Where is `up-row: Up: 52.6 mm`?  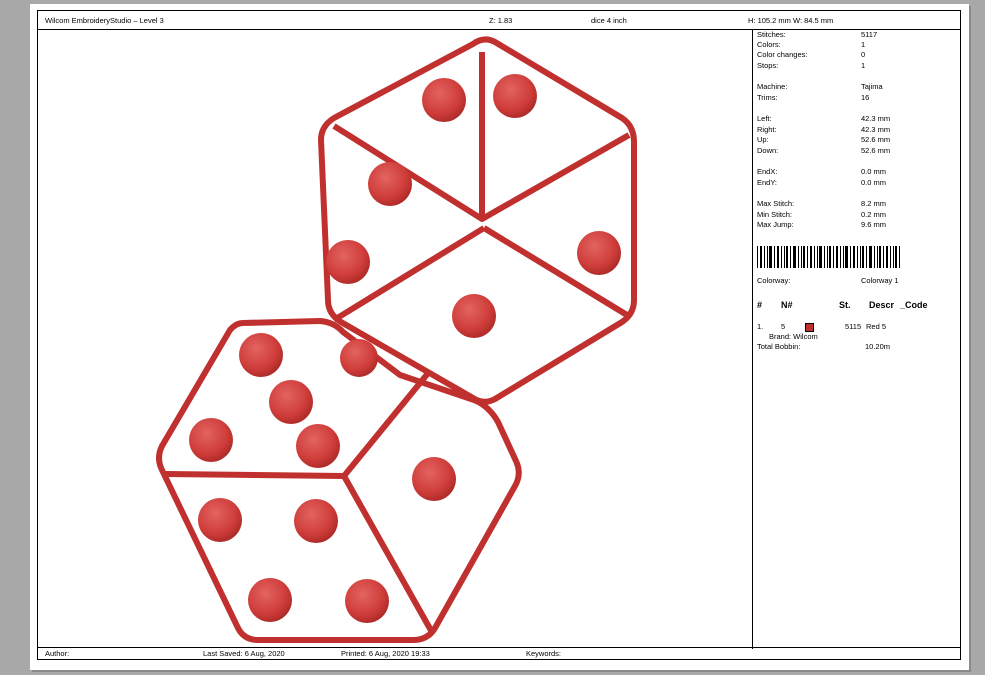 up-row: Up: 52.6 mm is located at coordinates (824, 139).